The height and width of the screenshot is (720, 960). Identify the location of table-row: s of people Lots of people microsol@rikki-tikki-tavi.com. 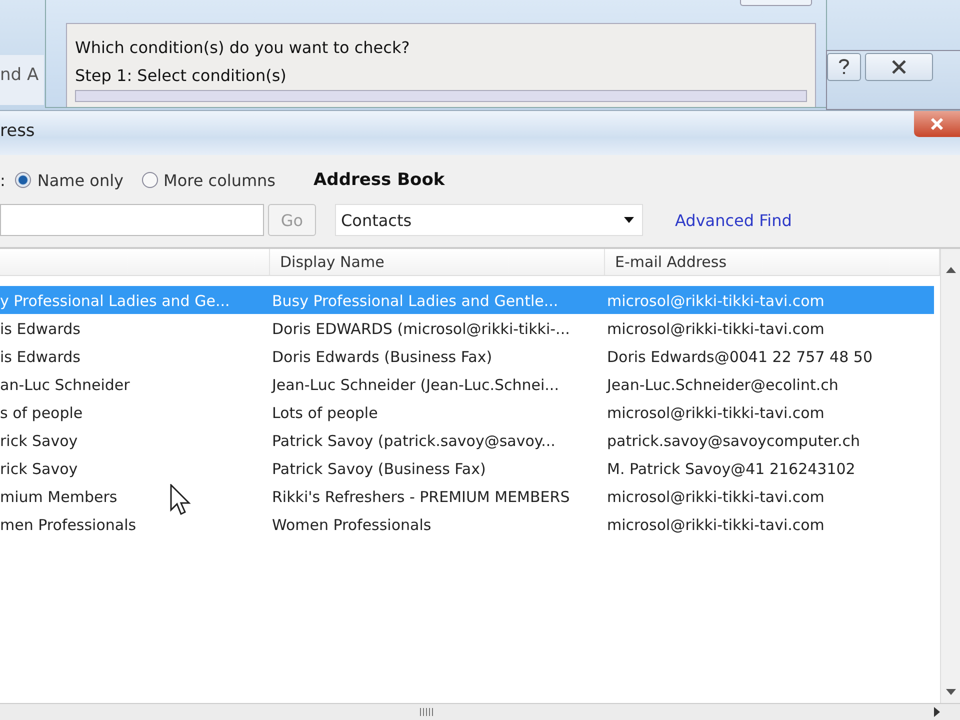
(467, 412).